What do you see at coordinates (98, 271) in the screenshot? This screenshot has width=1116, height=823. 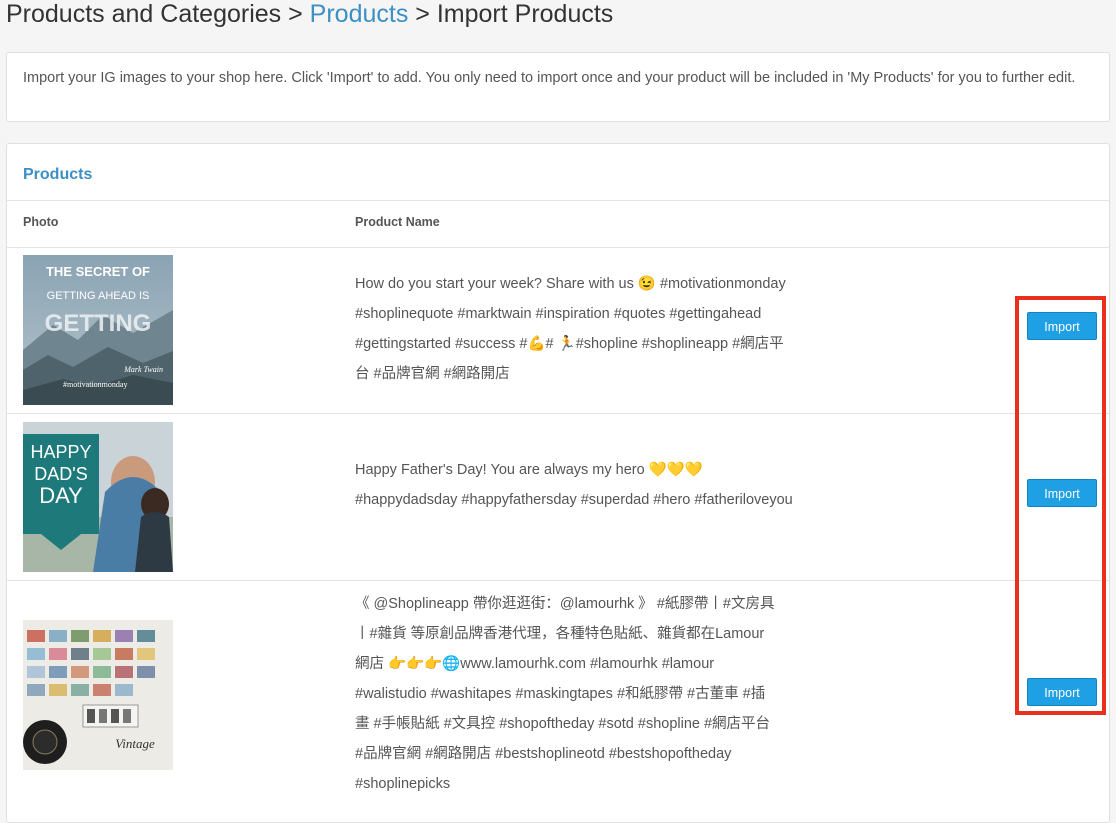 I see `image-text: THE SECRET OF` at bounding box center [98, 271].